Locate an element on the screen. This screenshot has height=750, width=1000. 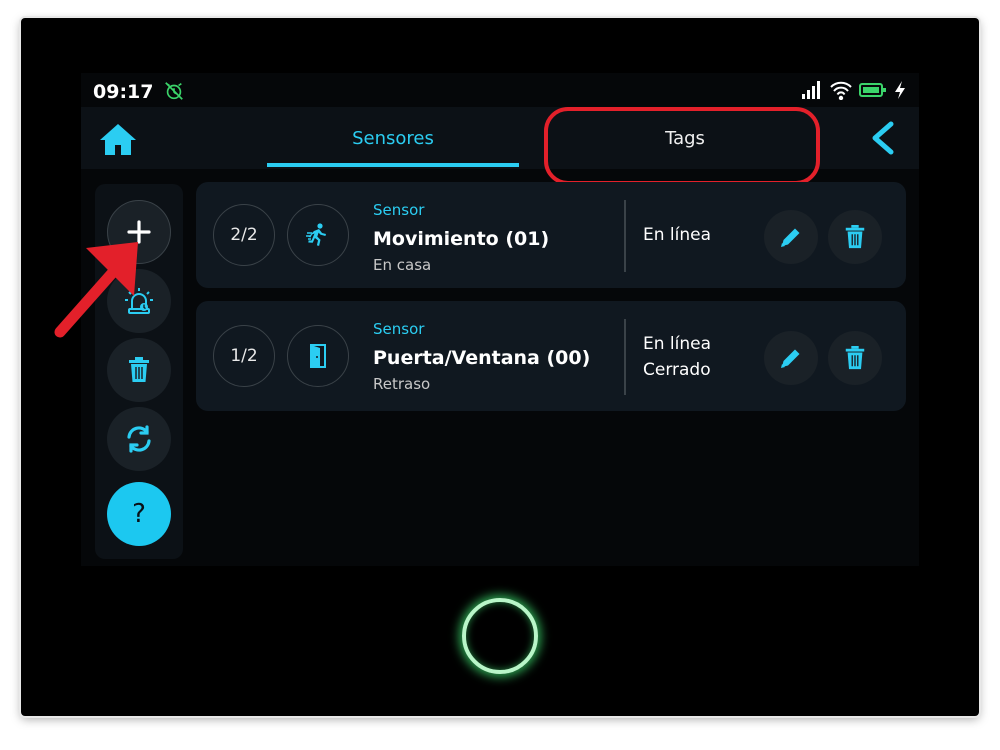
sensor-mode: Retraso is located at coordinates (402, 384).